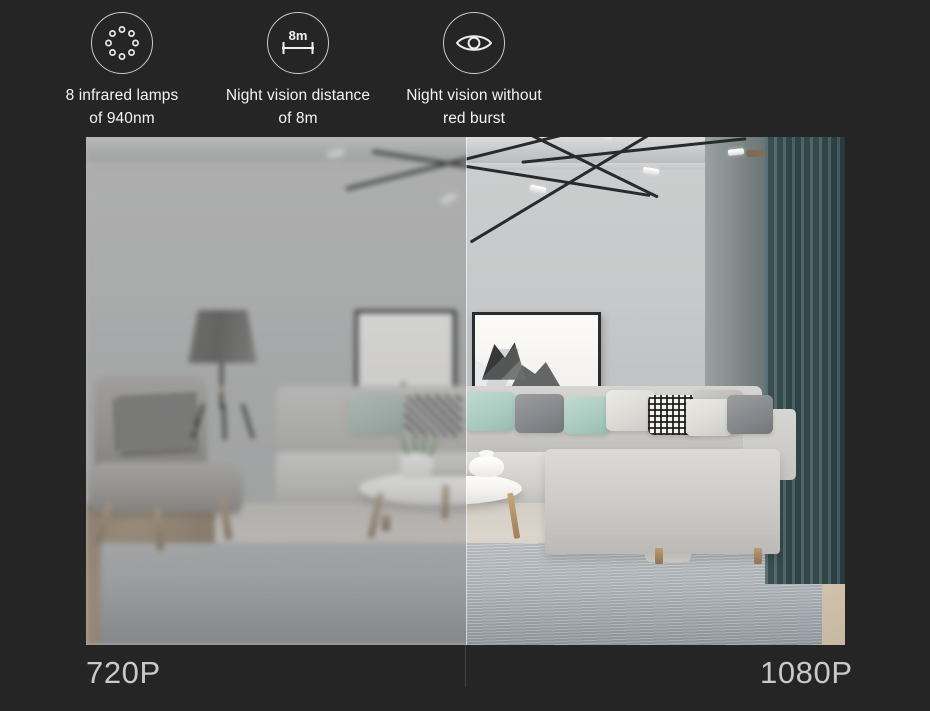 This screenshot has height=711, width=930. What do you see at coordinates (474, 107) in the screenshot?
I see `feature-label: Night vision without red burst` at bounding box center [474, 107].